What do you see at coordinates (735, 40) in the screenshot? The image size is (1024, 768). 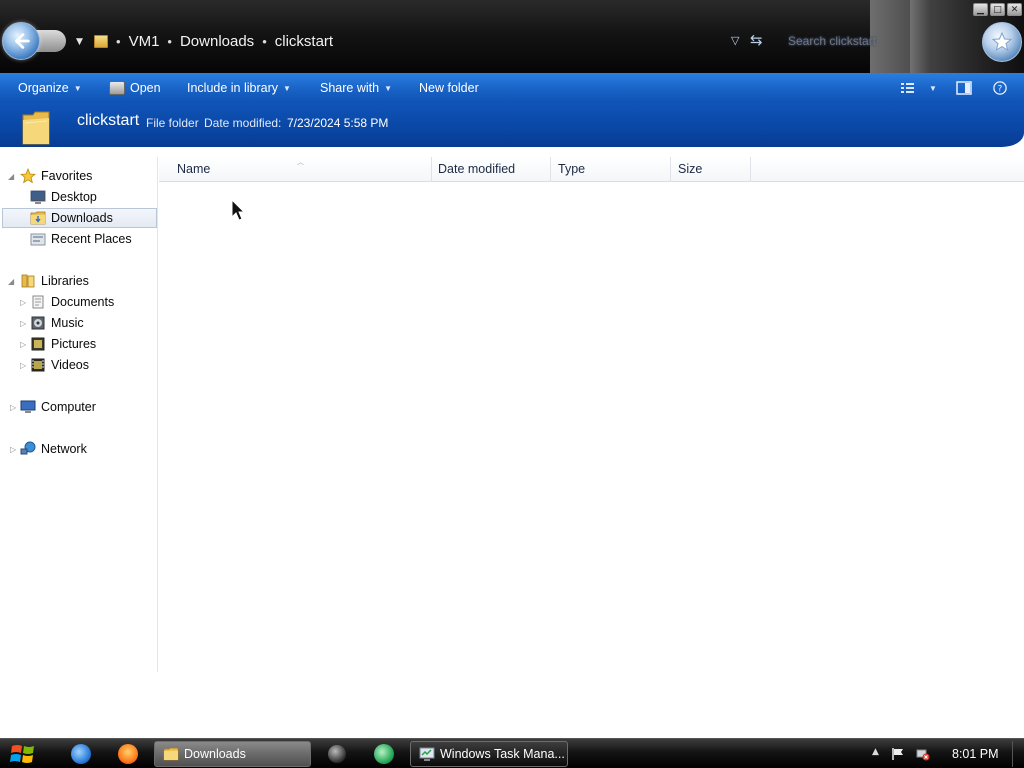 I see `address-history-dropdown-icon: ▽` at bounding box center [735, 40].